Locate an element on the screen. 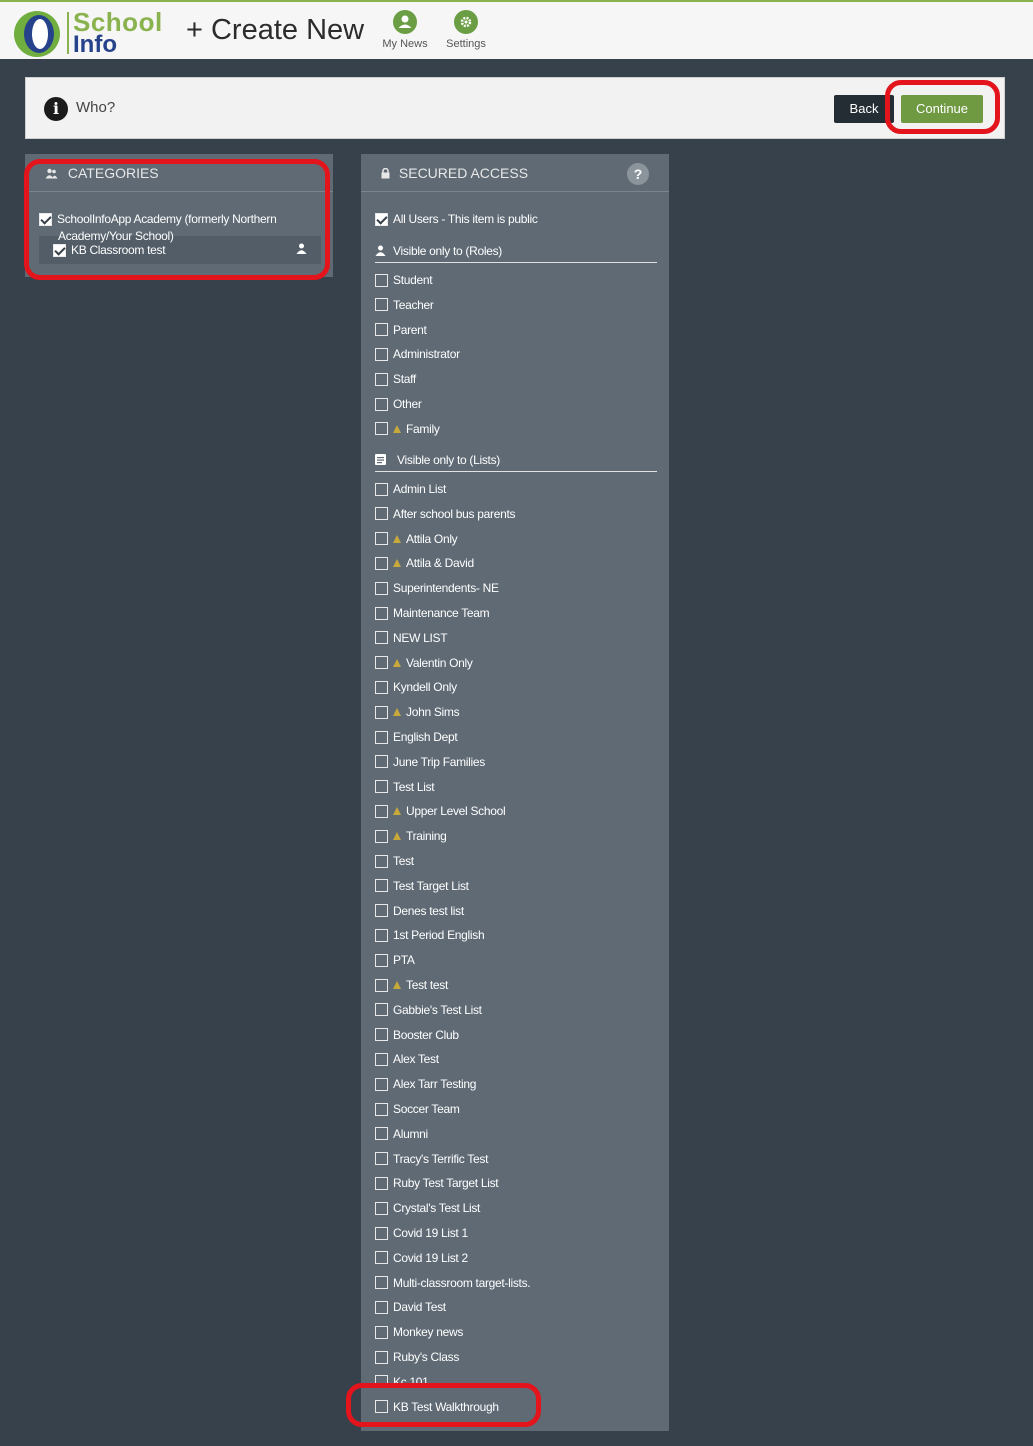  list-option: Attila & David is located at coordinates (424, 563).